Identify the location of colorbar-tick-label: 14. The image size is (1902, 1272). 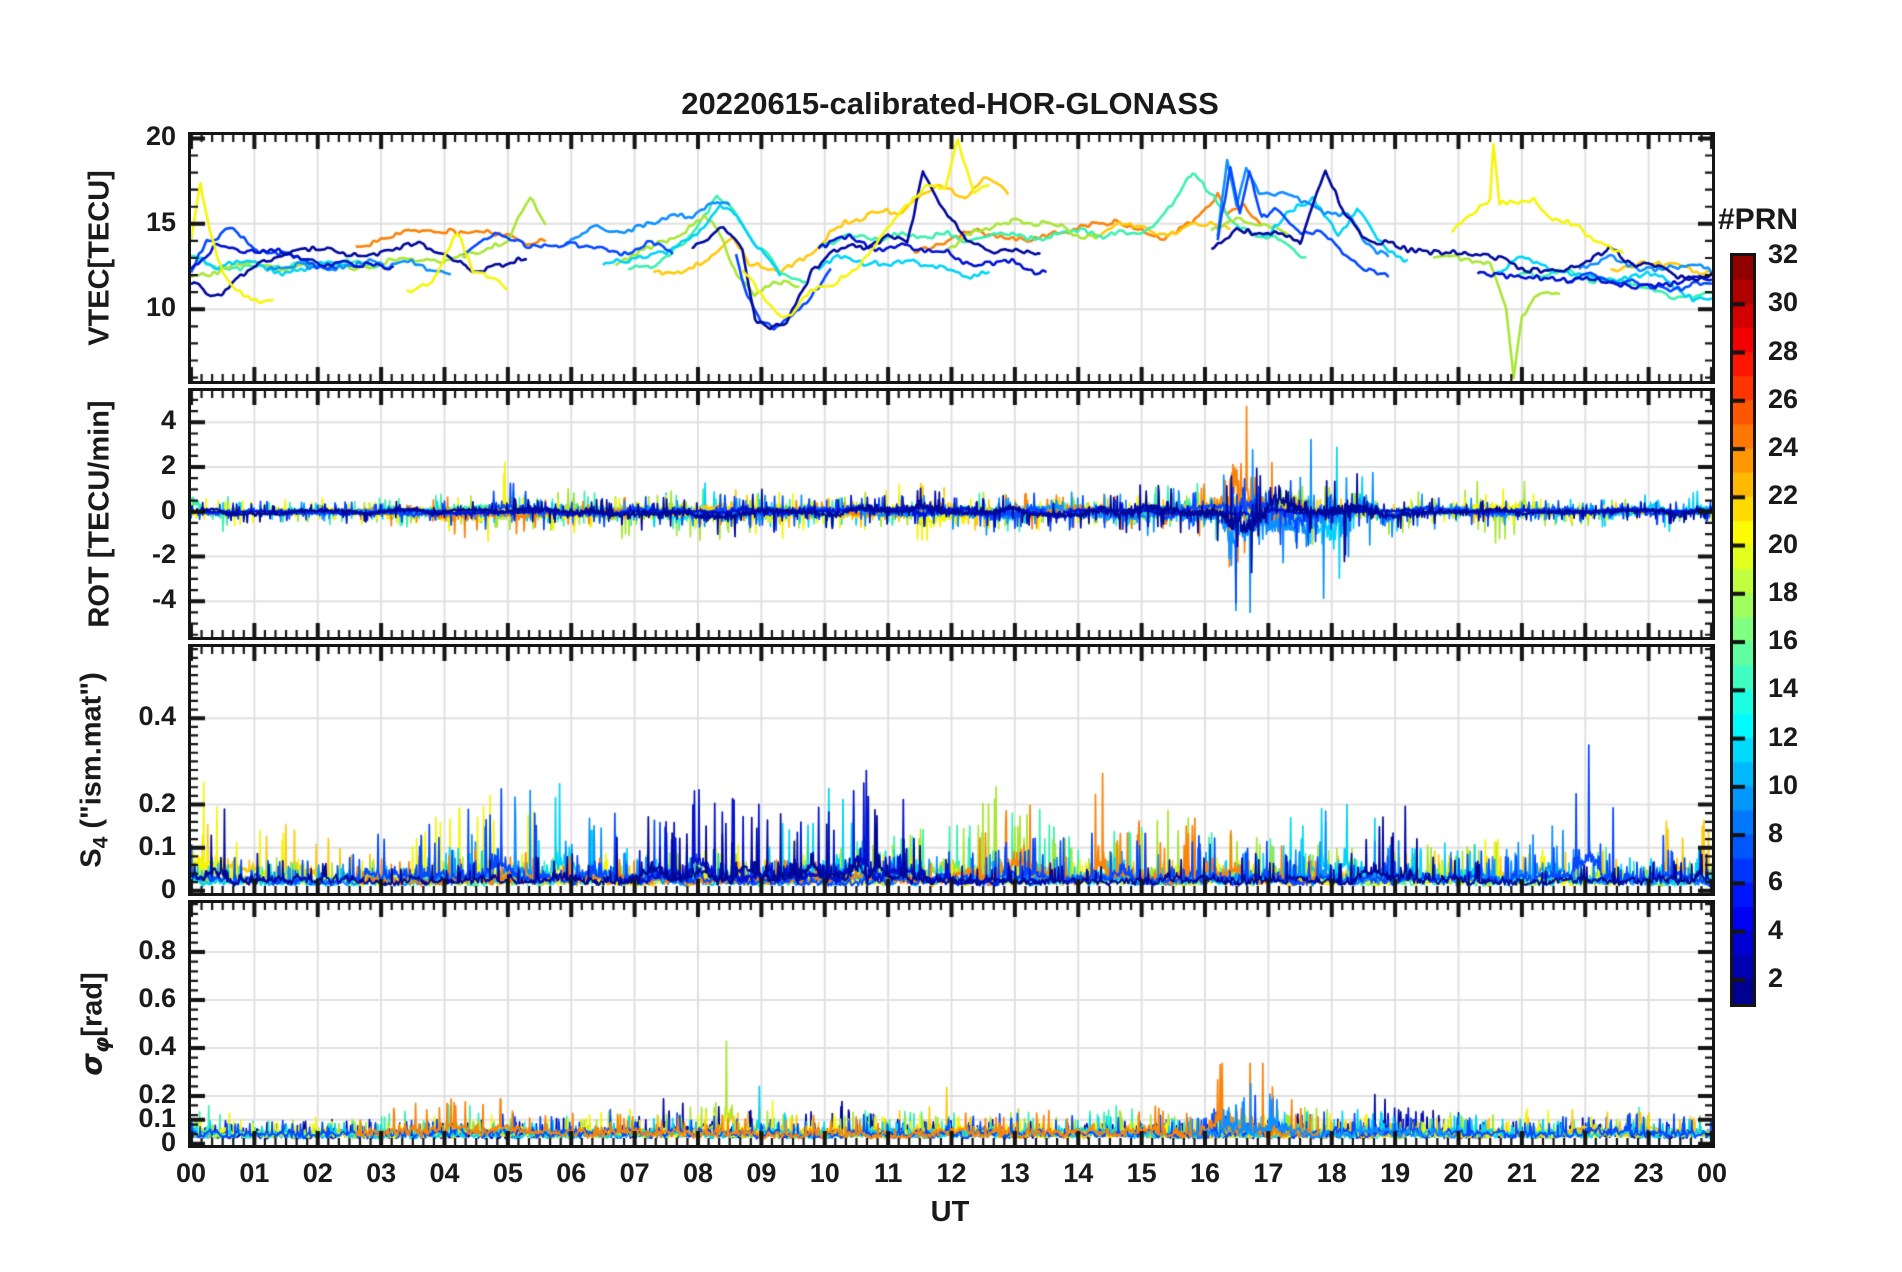
(1783, 688).